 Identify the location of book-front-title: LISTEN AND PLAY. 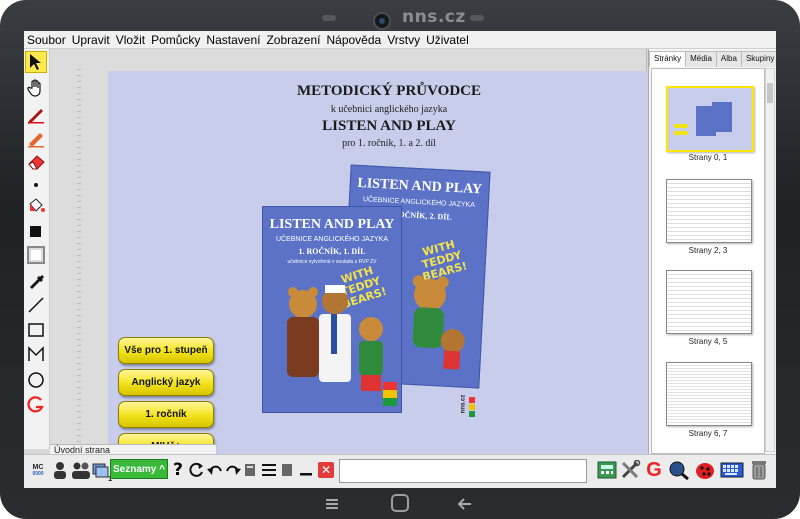
(332, 224).